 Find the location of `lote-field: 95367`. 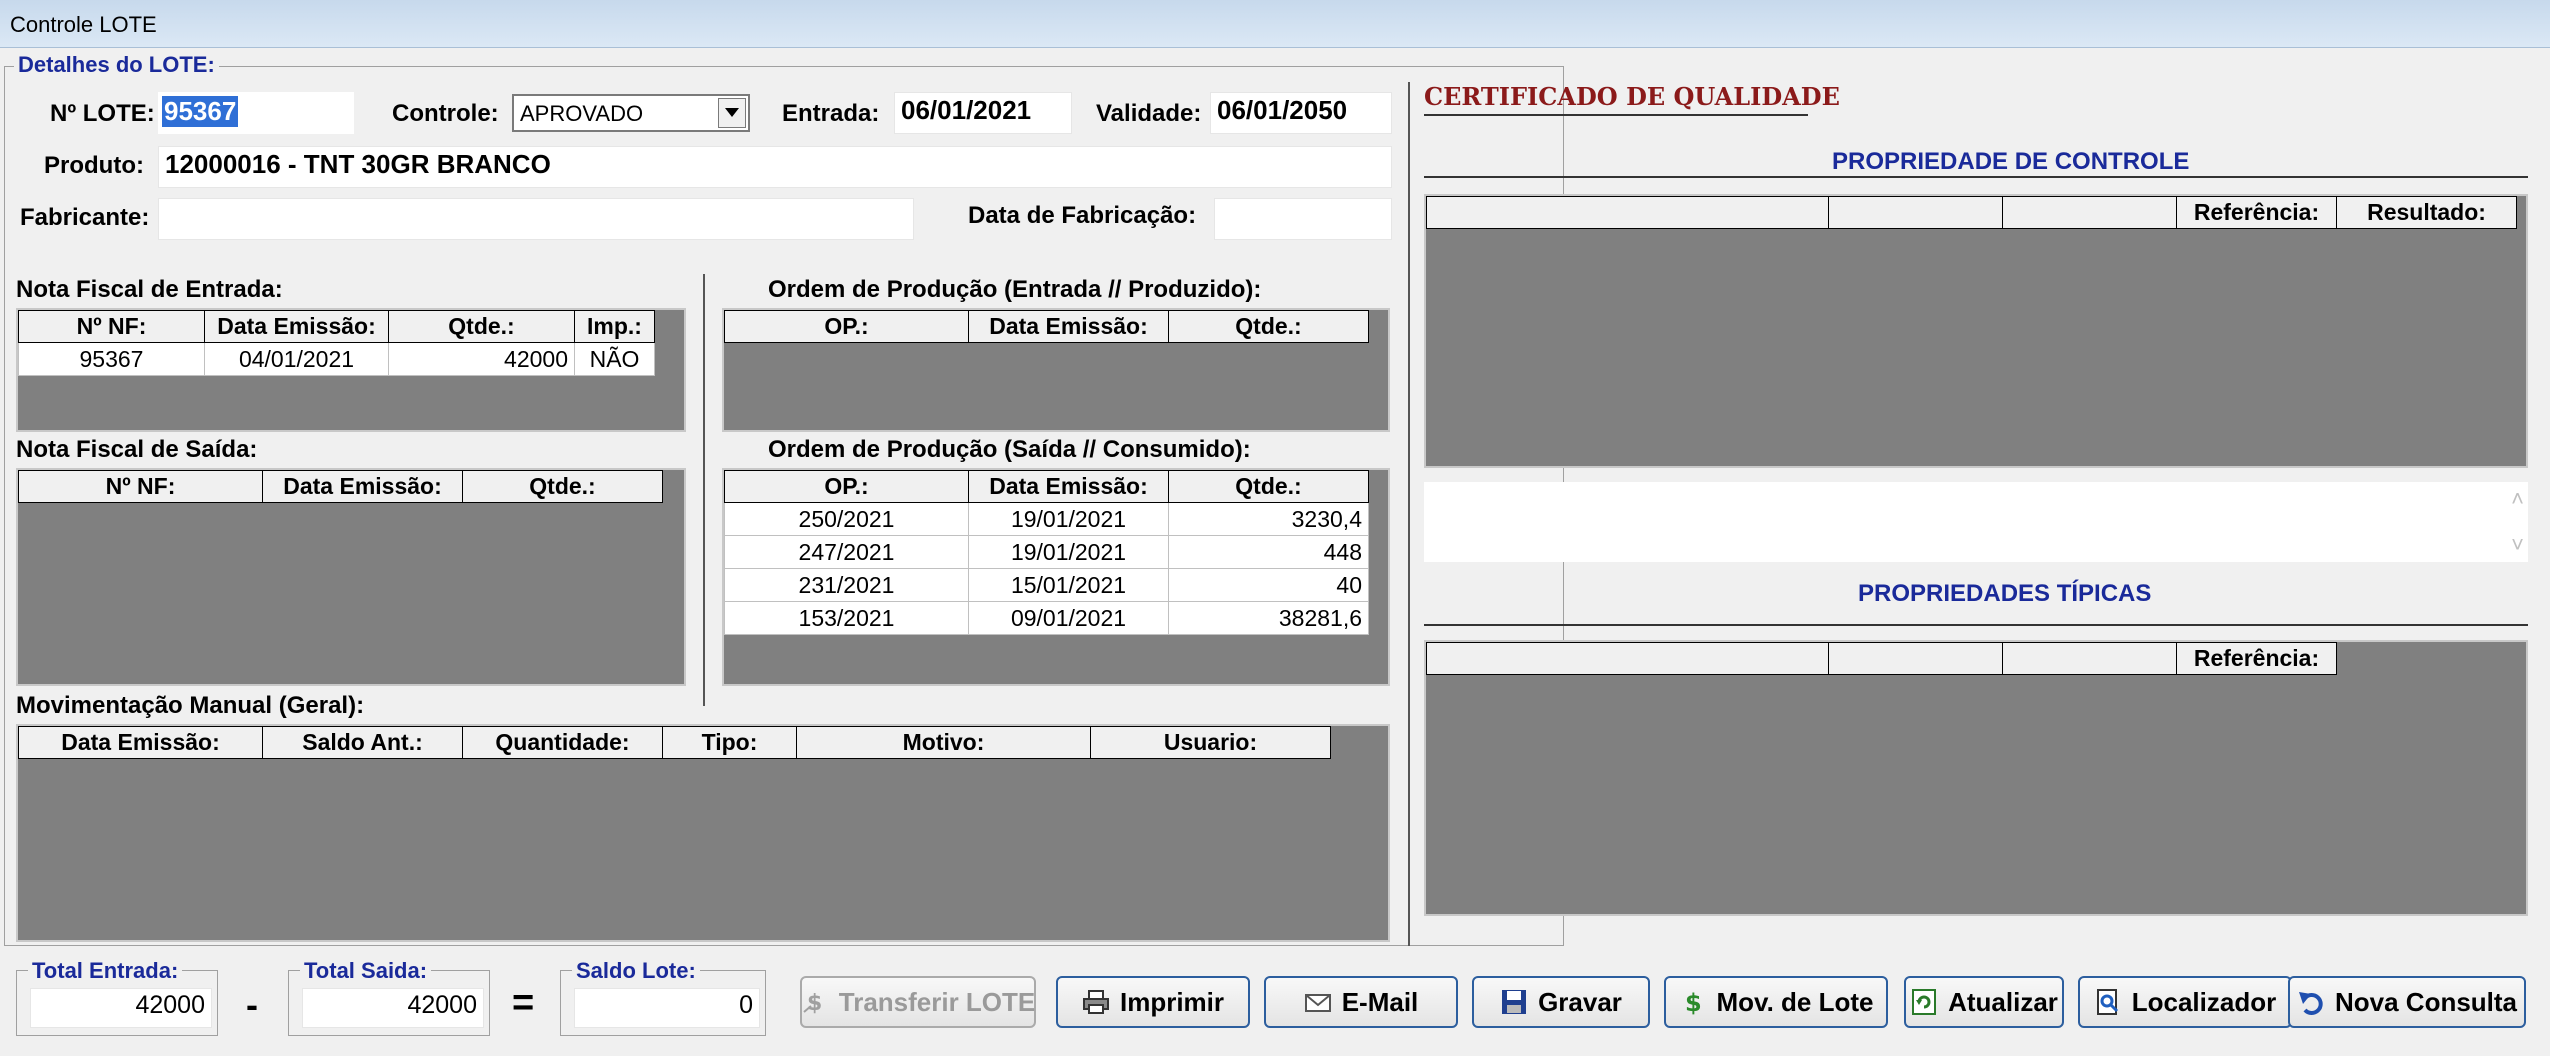

lote-field: 95367 is located at coordinates (256, 113).